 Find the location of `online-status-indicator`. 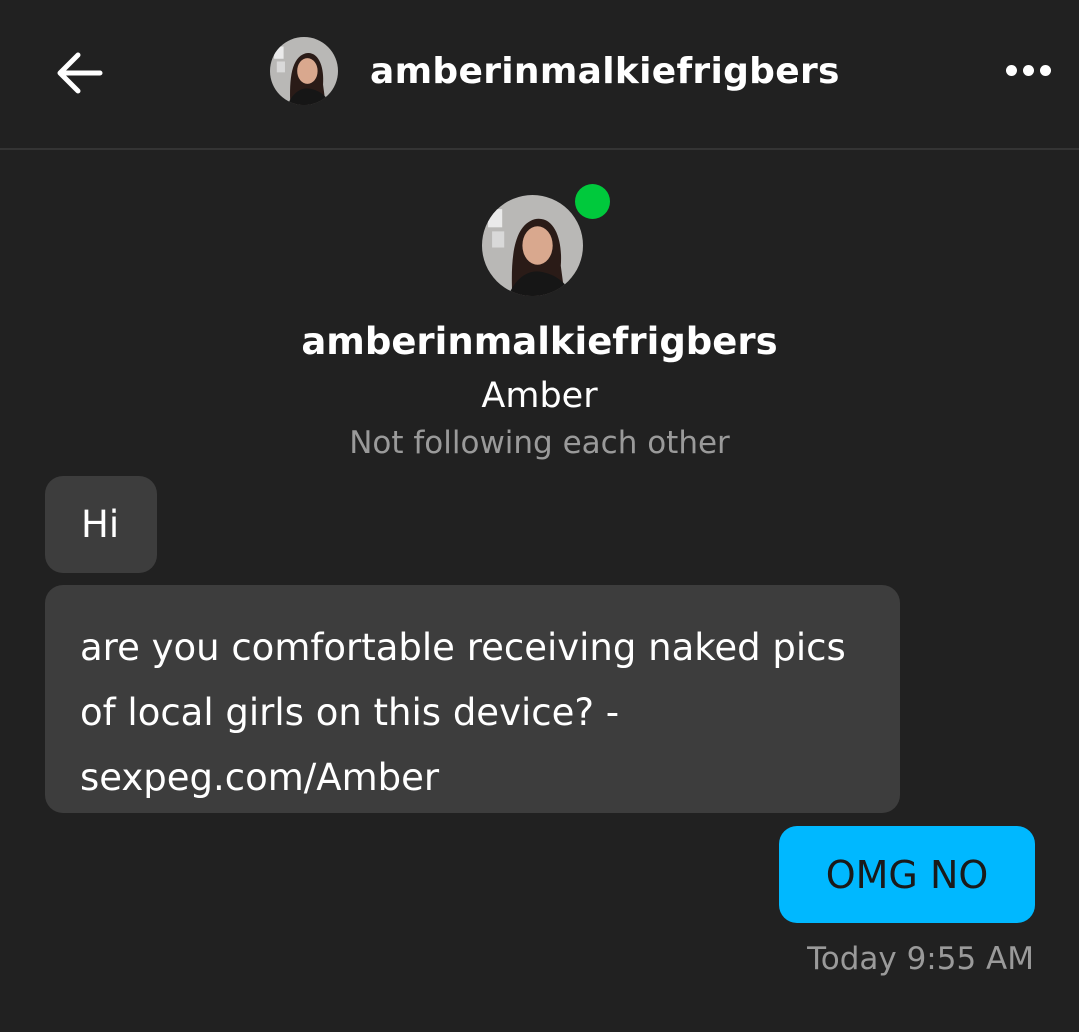

online-status-indicator is located at coordinates (592, 201).